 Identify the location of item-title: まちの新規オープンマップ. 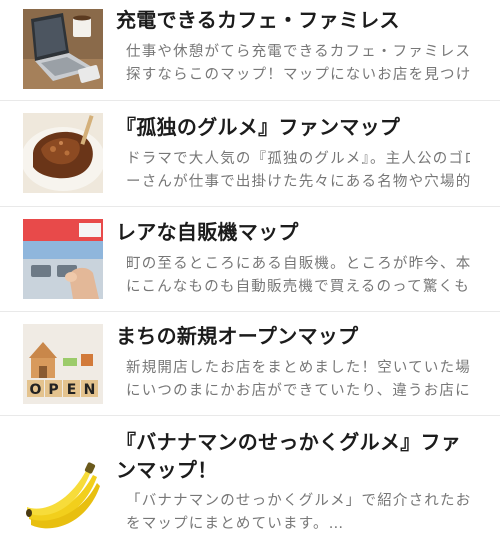
(237, 336).